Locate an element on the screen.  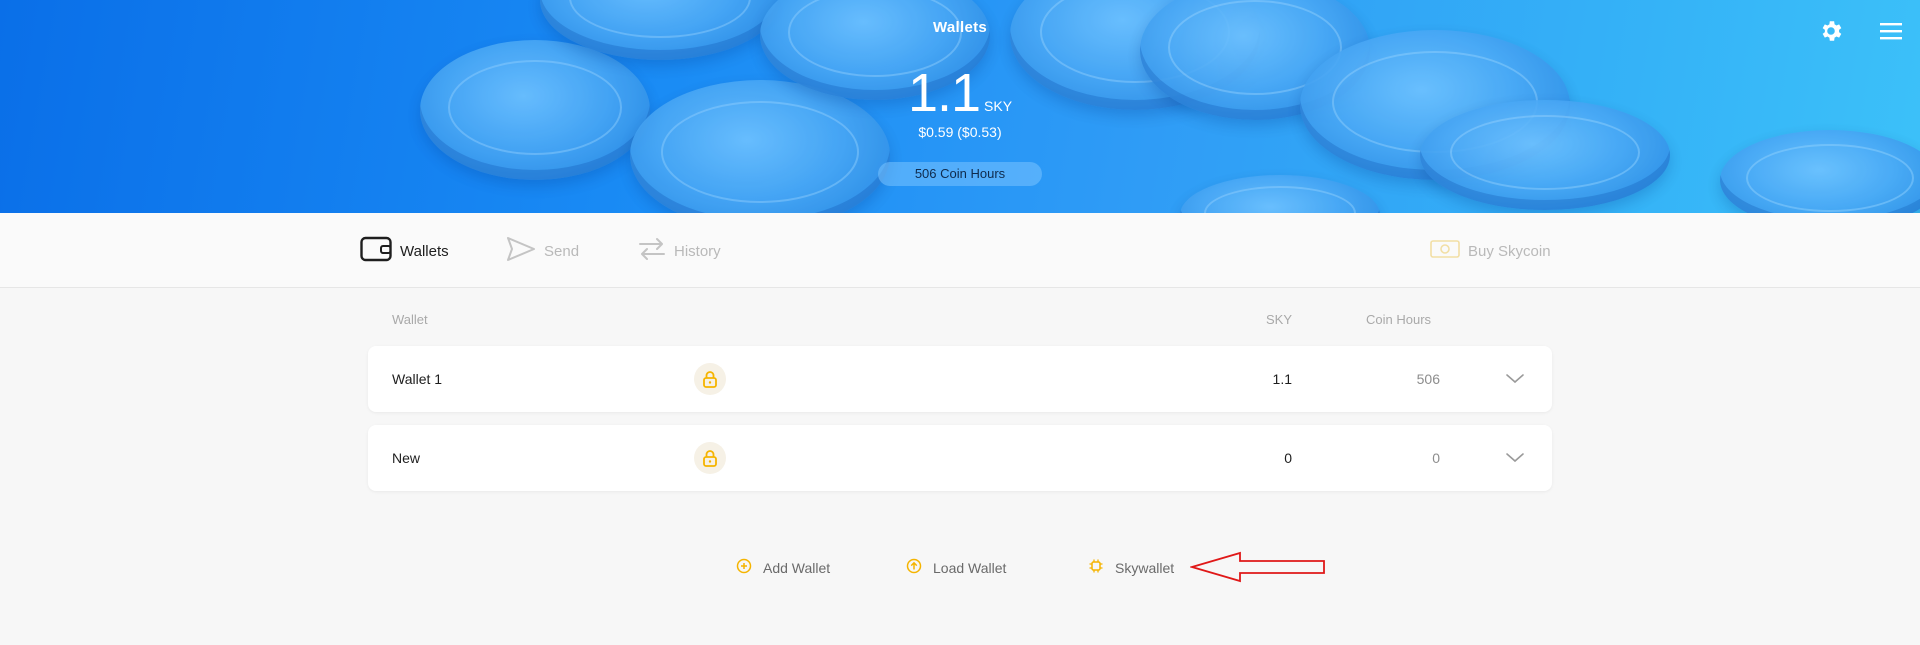
column-header-wallet: Wallet is located at coordinates (410, 319).